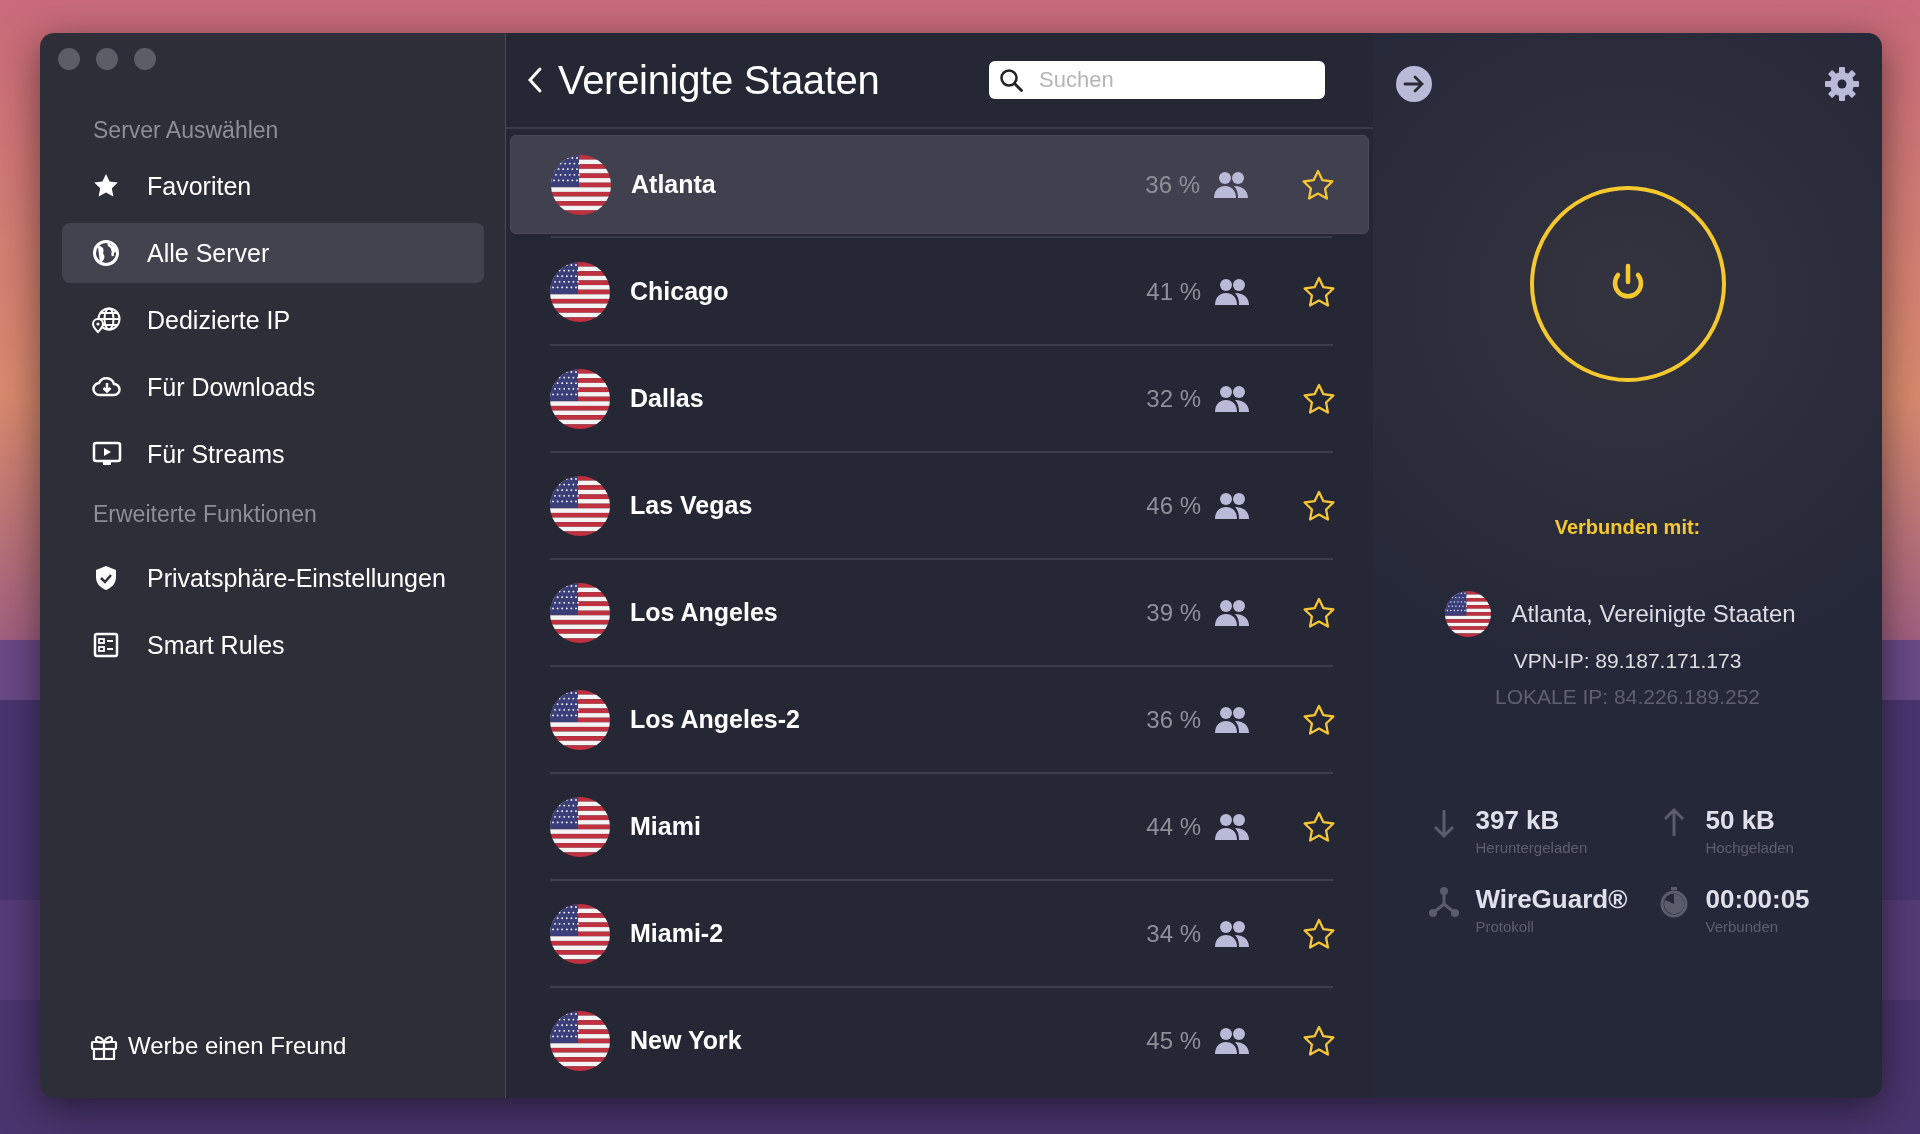 This screenshot has width=1920, height=1134. Describe the element at coordinates (1443, 902) in the screenshot. I see `network-icon` at that location.